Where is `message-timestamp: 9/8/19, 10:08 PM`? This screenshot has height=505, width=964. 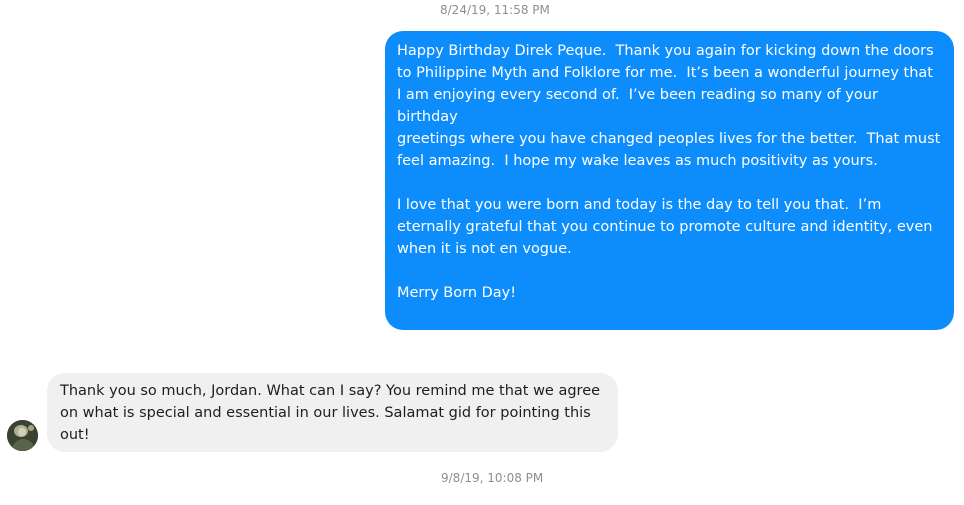 message-timestamp: 9/8/19, 10:08 PM is located at coordinates (492, 478).